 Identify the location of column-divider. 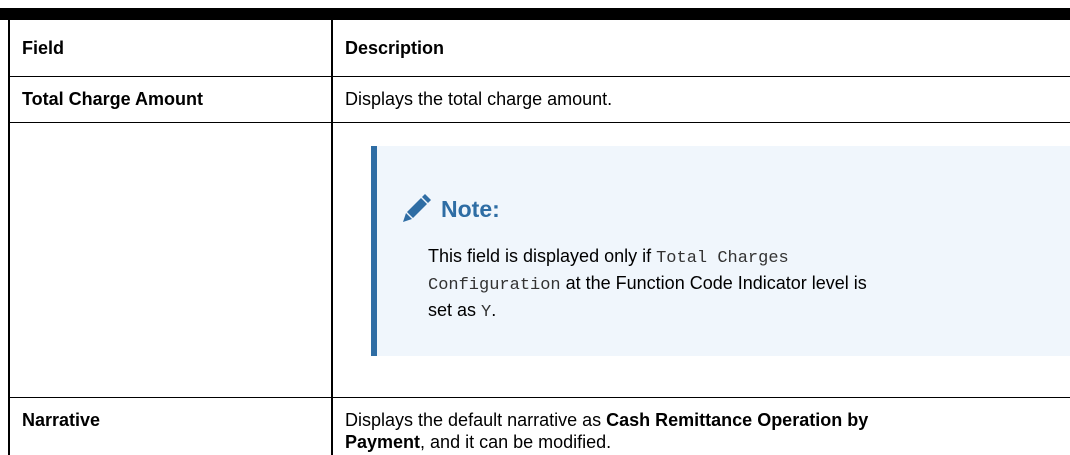
(332, 237).